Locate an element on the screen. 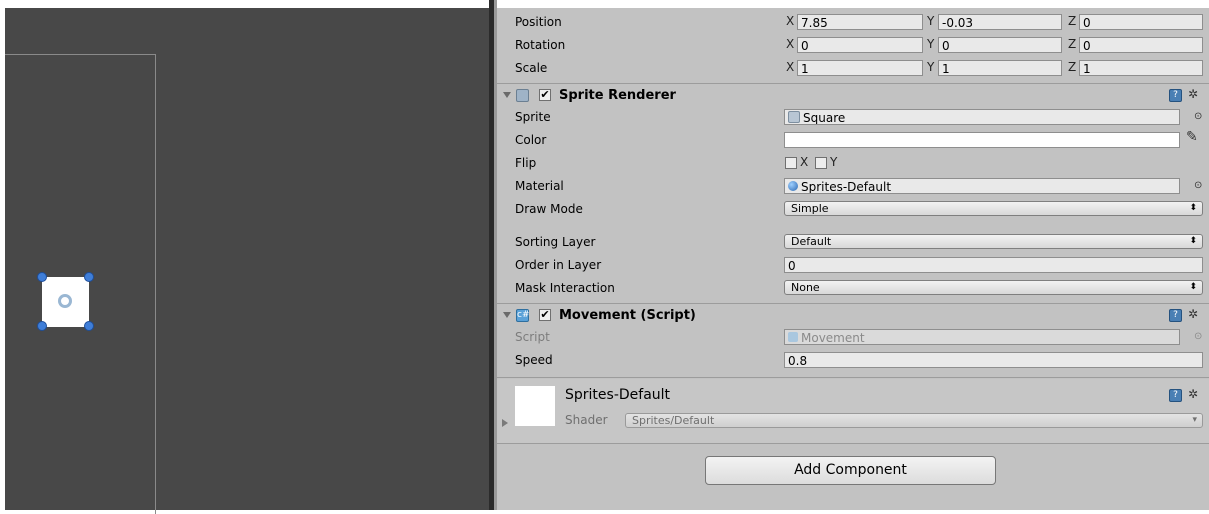  sprite-renderer-icon is located at coordinates (522, 95).